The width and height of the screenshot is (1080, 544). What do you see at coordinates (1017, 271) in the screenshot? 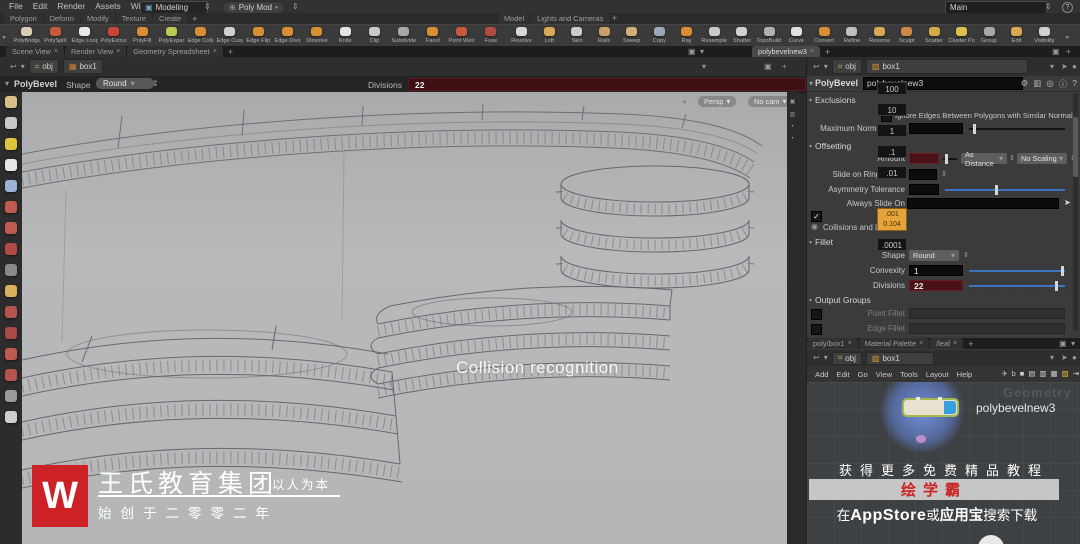
I see `convexity-slider` at bounding box center [1017, 271].